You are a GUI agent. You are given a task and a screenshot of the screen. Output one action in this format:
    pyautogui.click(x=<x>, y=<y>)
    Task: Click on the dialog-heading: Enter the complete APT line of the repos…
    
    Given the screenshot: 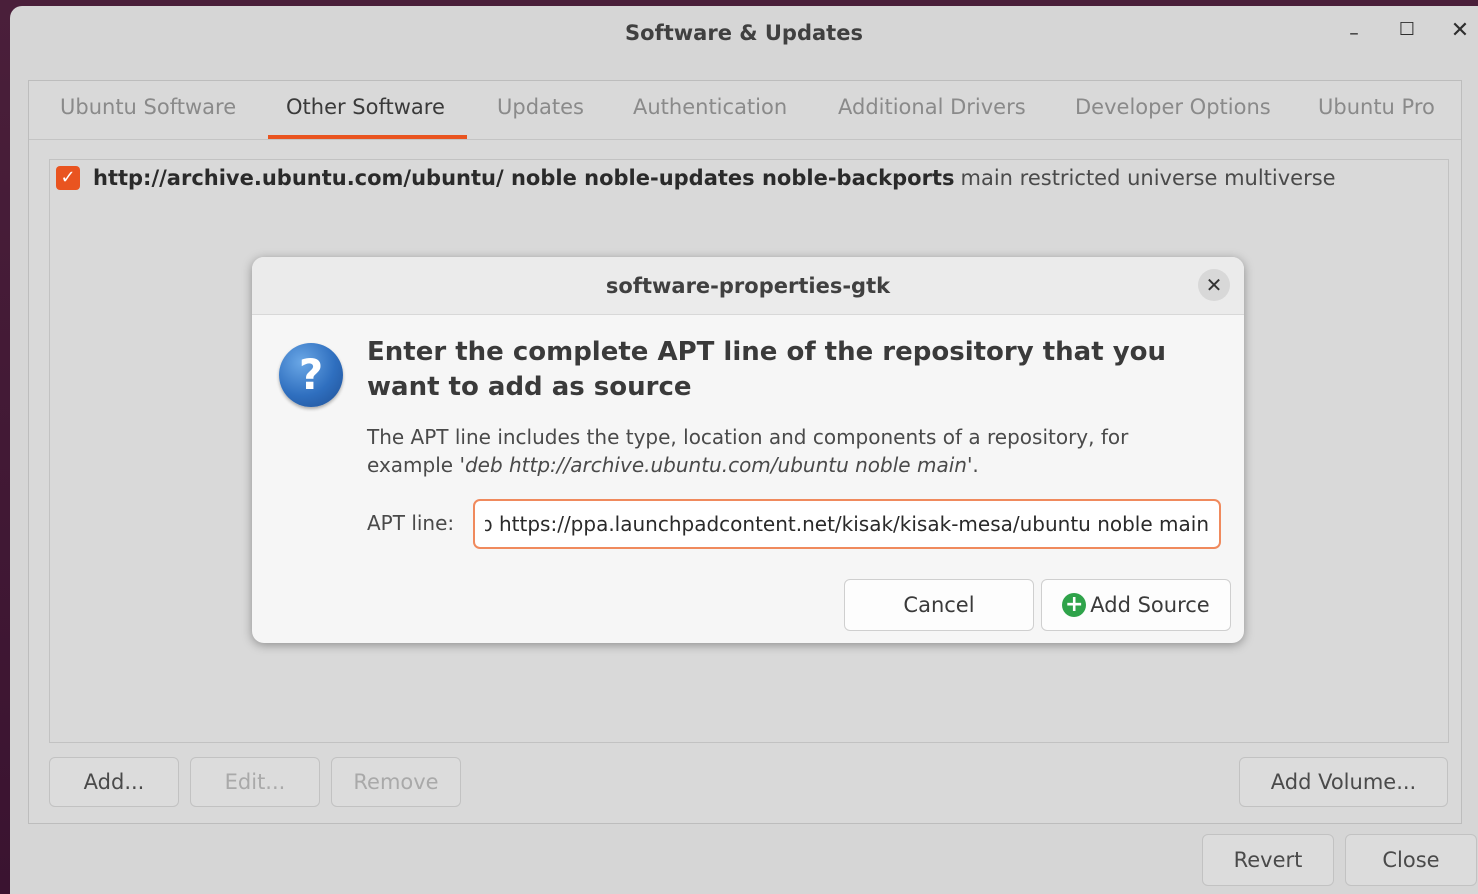 What is the action you would take?
    pyautogui.click(x=767, y=369)
    